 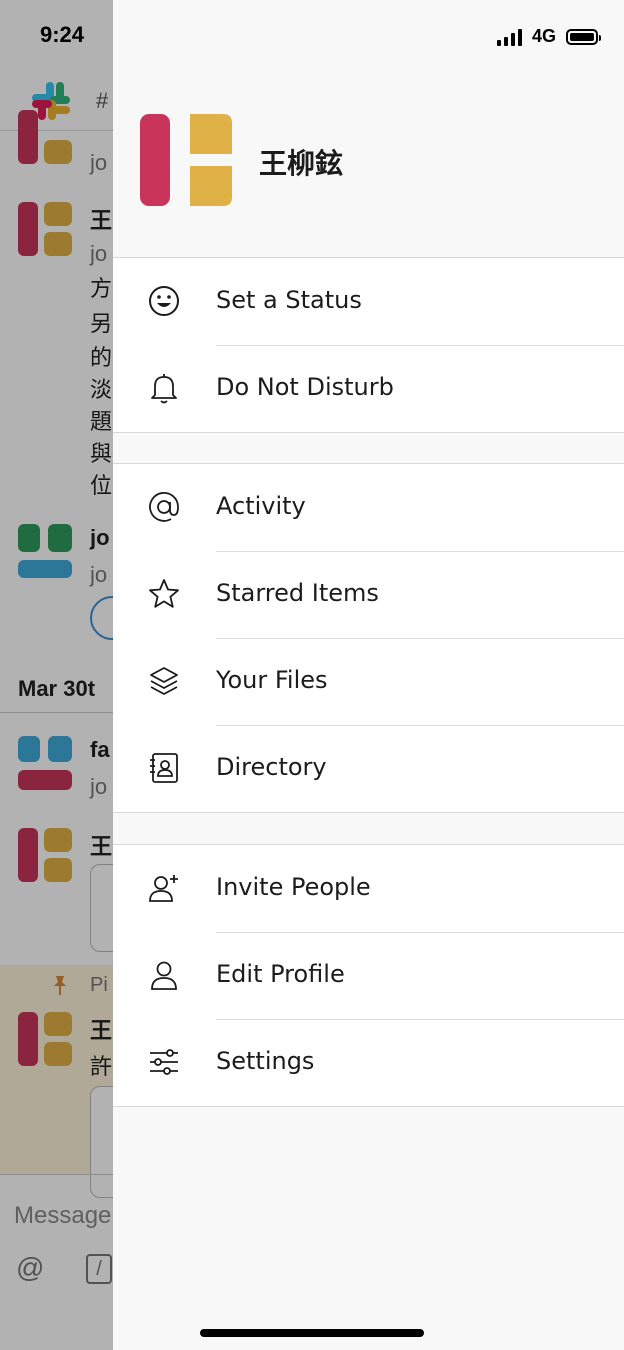 I want to click on menu-item-settings: Settings, so click(x=368, y=1062).